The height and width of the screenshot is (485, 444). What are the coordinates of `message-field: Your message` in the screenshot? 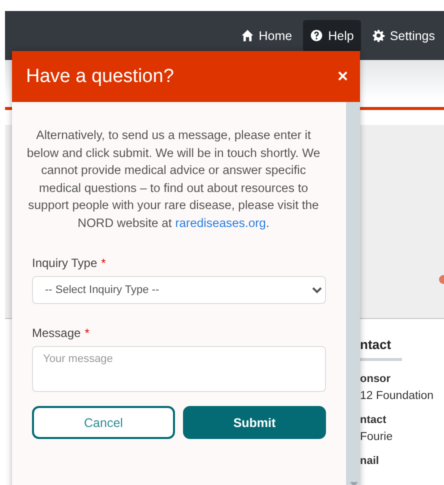 It's located at (179, 369).